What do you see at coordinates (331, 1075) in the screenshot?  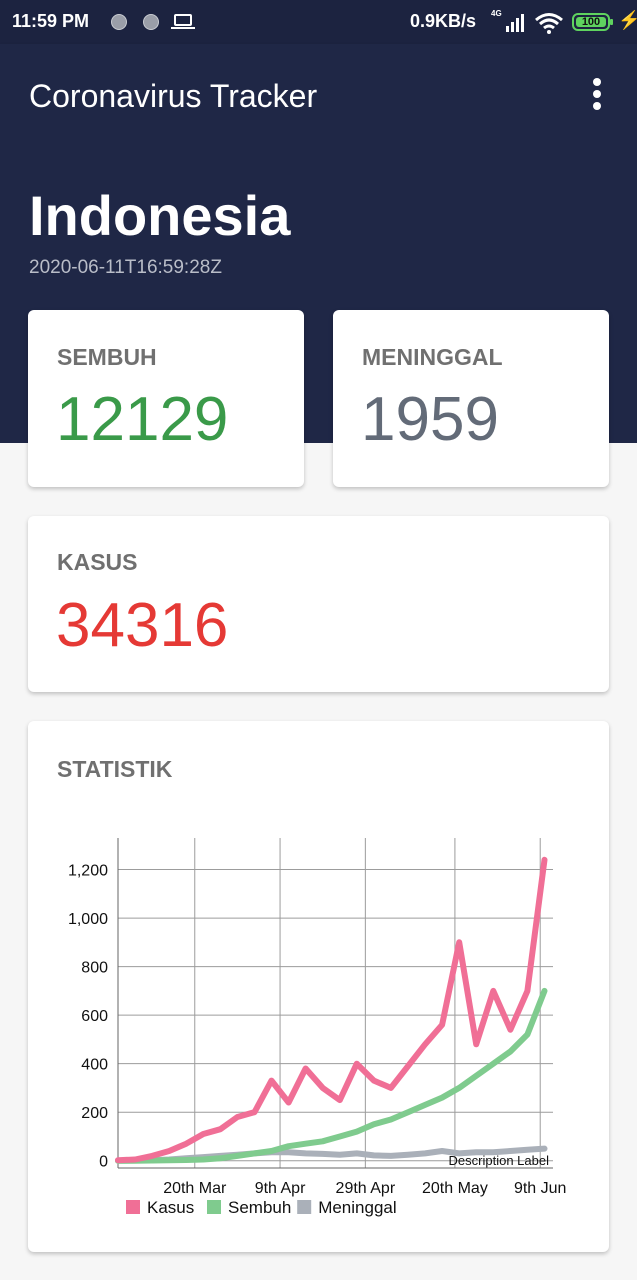 I see `series-line-sembuh` at bounding box center [331, 1075].